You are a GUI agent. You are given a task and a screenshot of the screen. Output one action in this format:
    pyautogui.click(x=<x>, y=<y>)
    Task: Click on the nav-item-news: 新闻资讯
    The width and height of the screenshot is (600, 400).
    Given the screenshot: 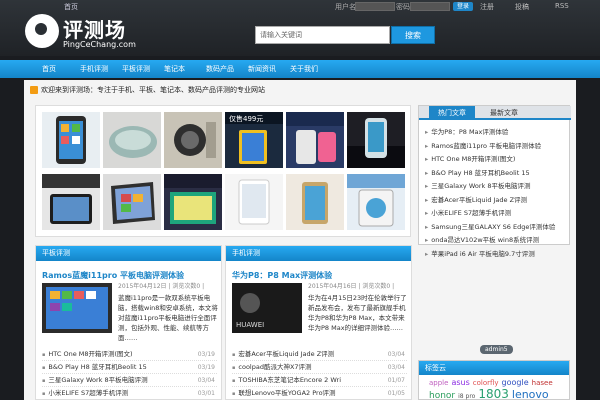 What is the action you would take?
    pyautogui.click(x=262, y=69)
    